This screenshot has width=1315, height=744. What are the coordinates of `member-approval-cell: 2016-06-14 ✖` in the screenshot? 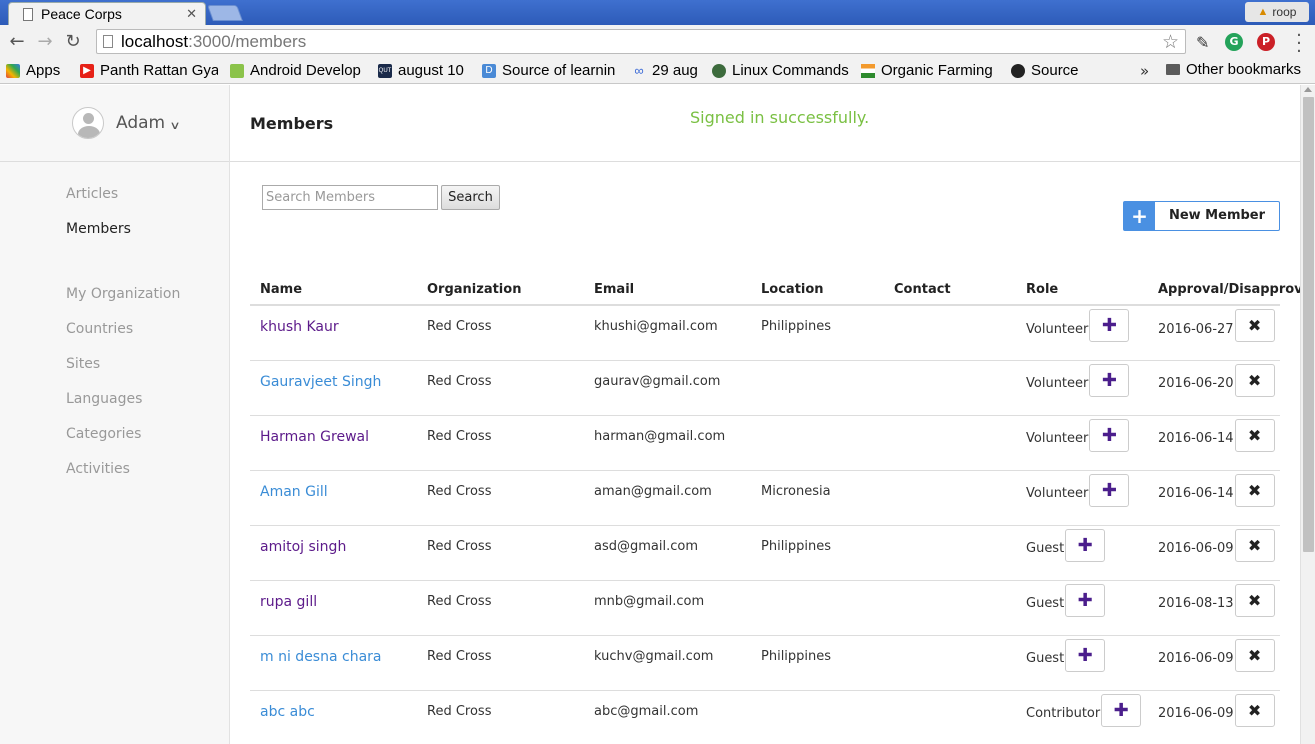 It's located at (1214, 443).